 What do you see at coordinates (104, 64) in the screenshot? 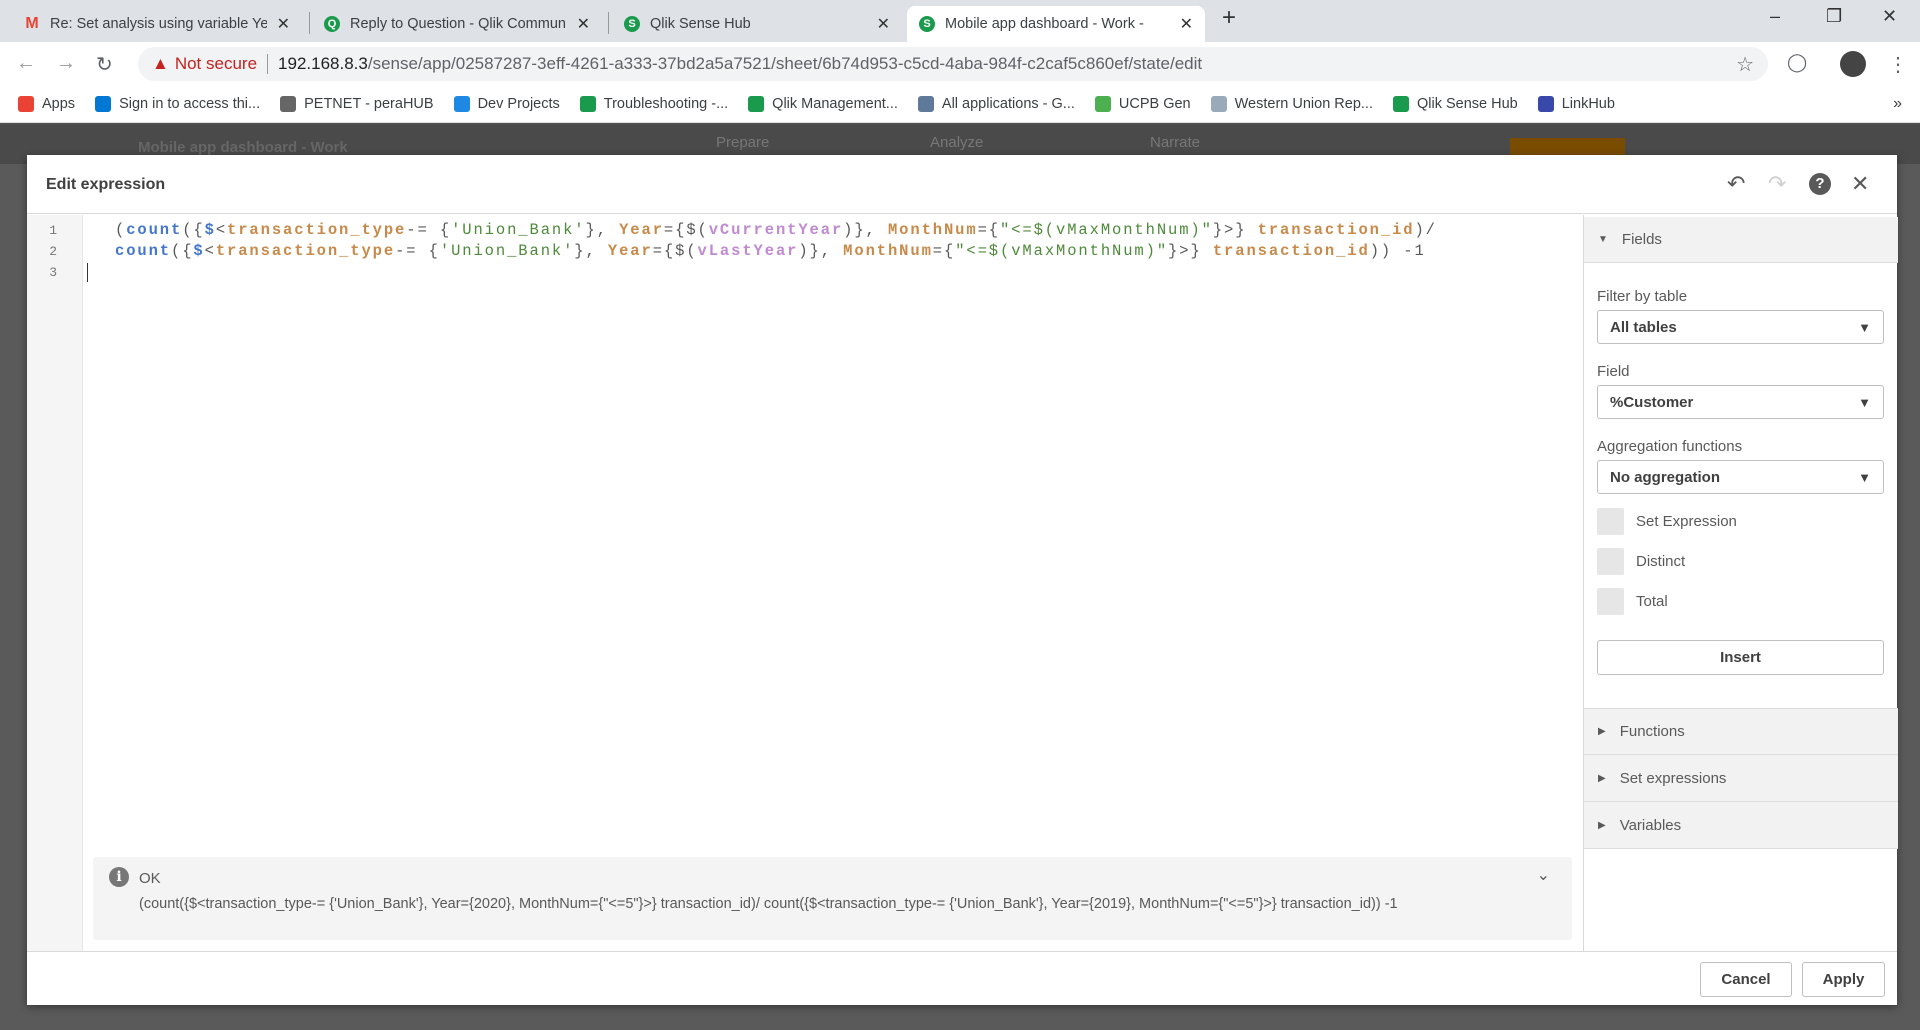
I see `reload-icon: ↻` at bounding box center [104, 64].